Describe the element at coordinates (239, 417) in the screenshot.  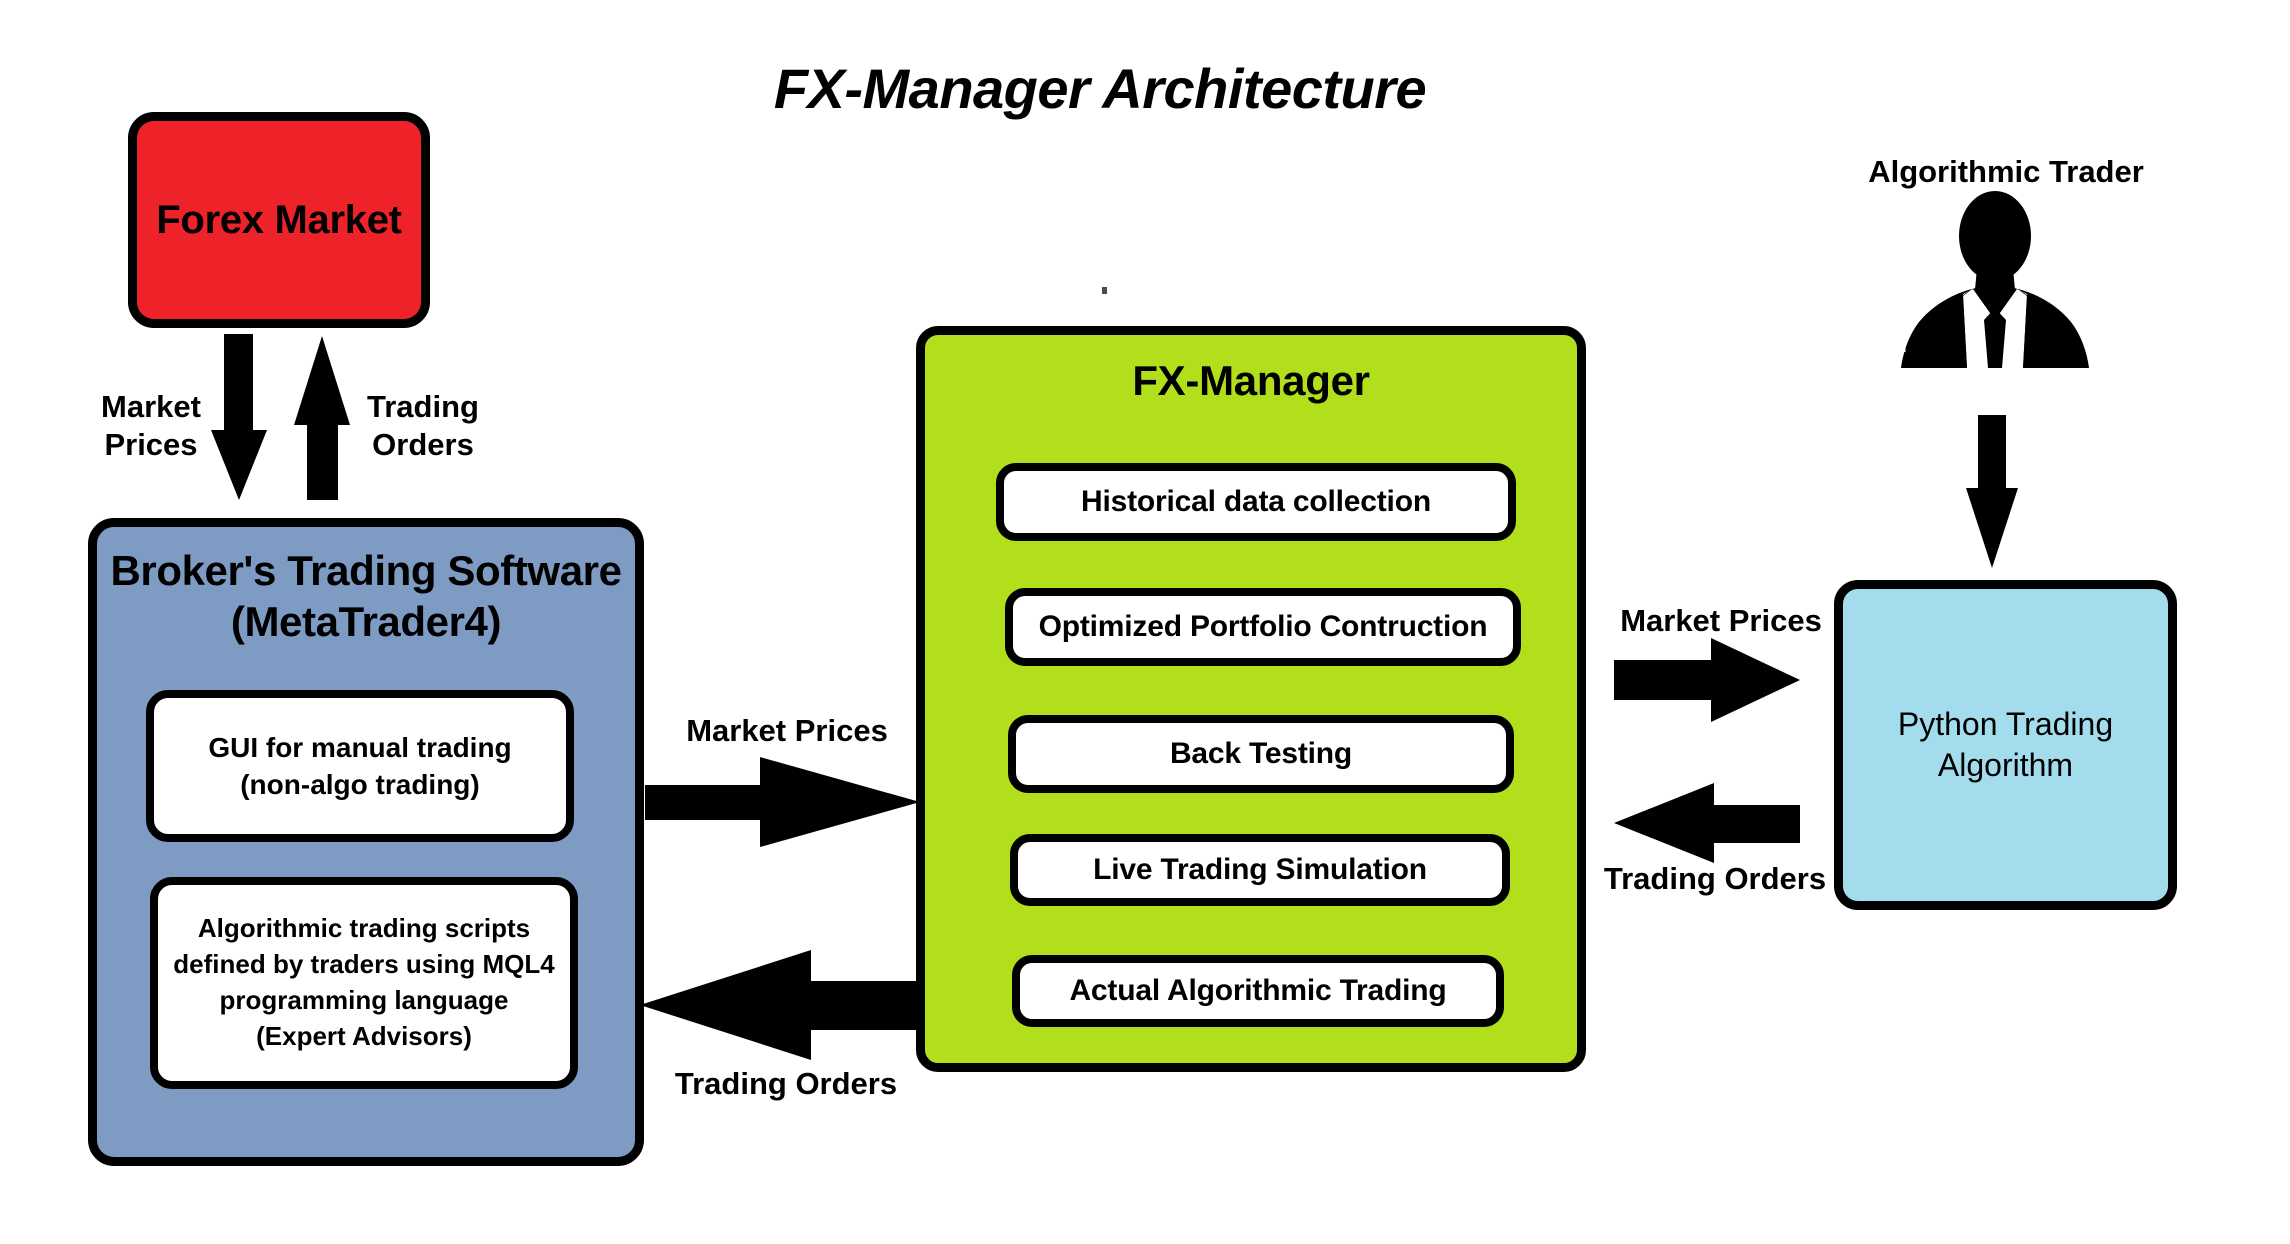
I see `arrow-forex-to-broker` at that location.